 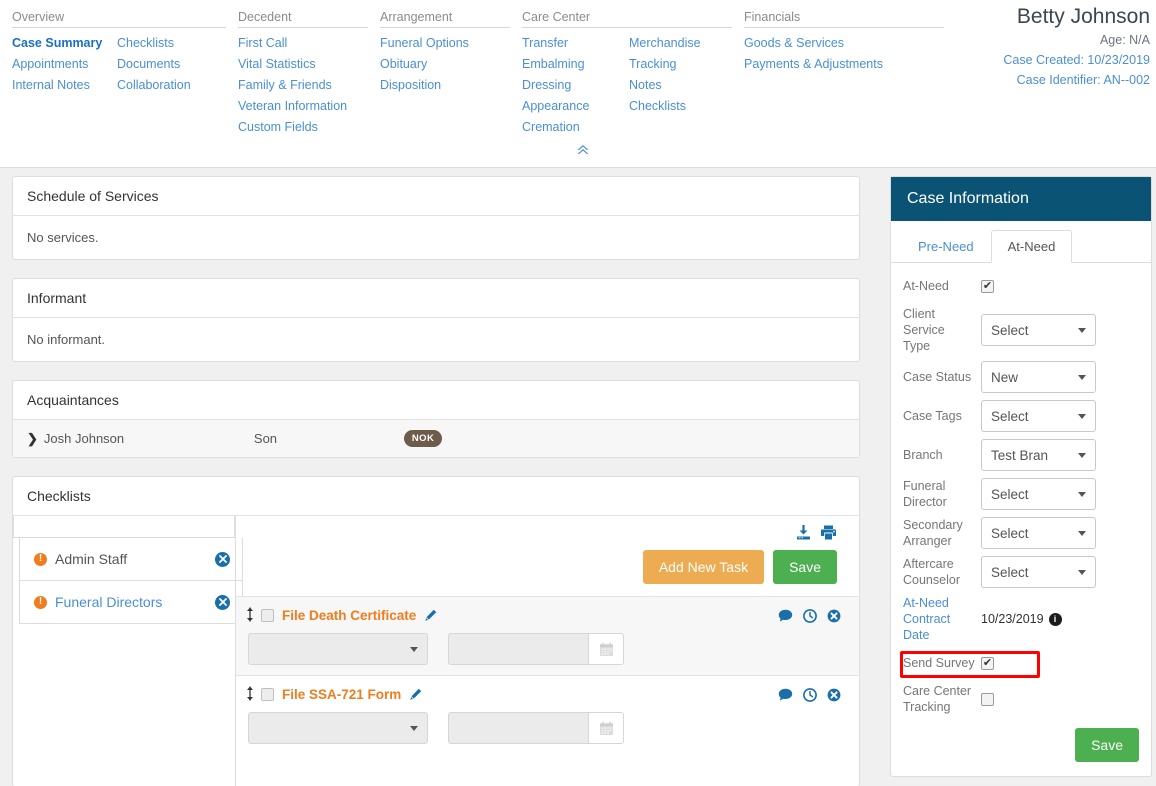 What do you see at coordinates (575, 64) in the screenshot?
I see `nav-link-embalming: Embalming` at bounding box center [575, 64].